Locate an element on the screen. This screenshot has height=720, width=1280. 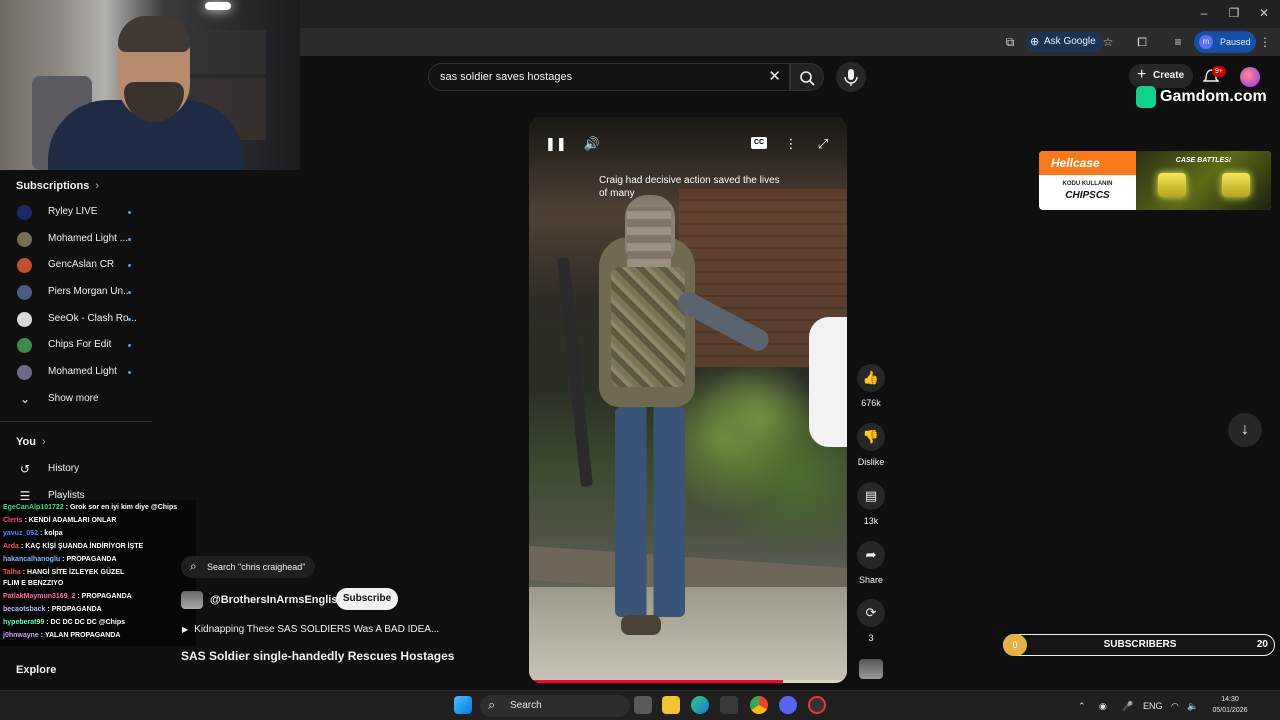
chat-message: Cleris: KENDİ ADAMLARI ONLAR is located at coordinates (59, 521).